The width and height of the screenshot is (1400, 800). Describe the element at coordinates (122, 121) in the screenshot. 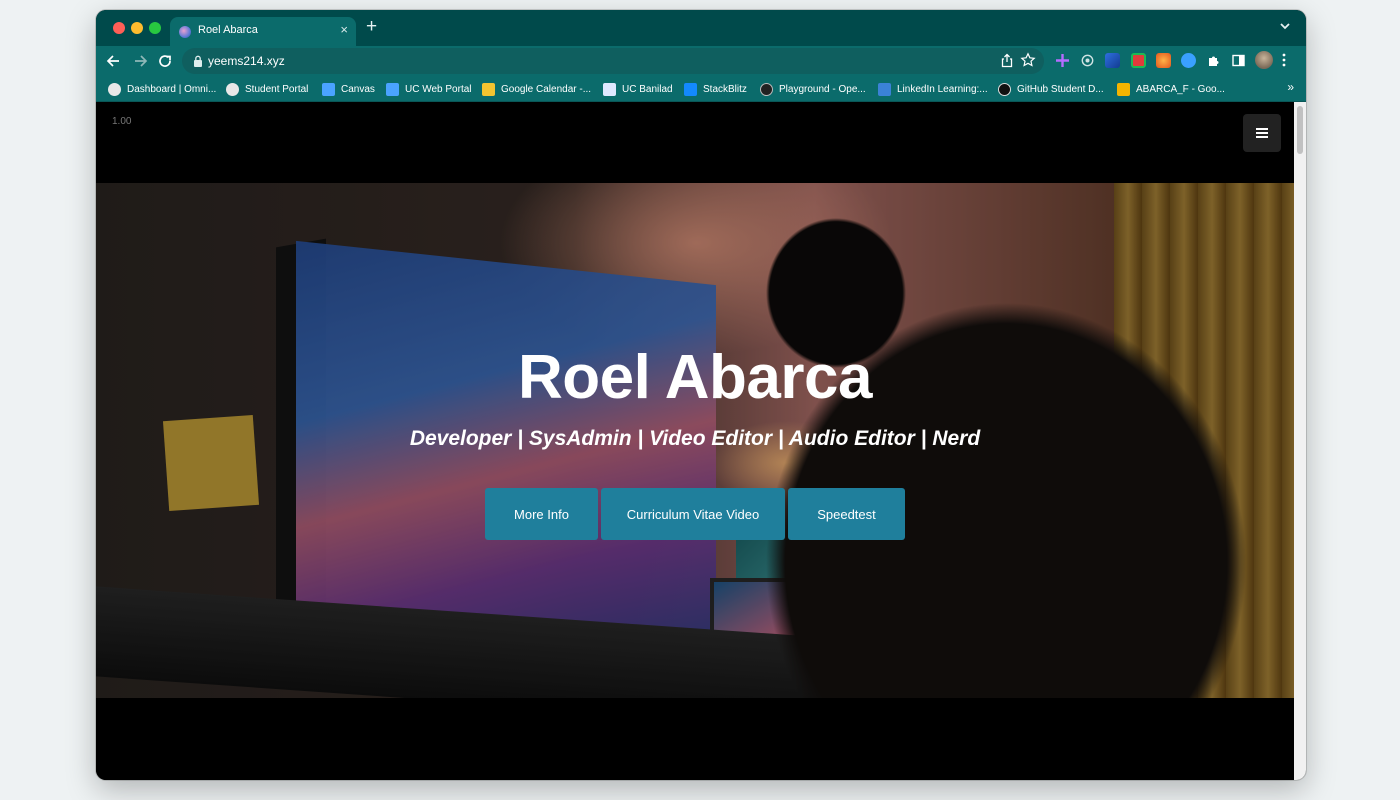

I see `zoom-label: 1.00` at that location.